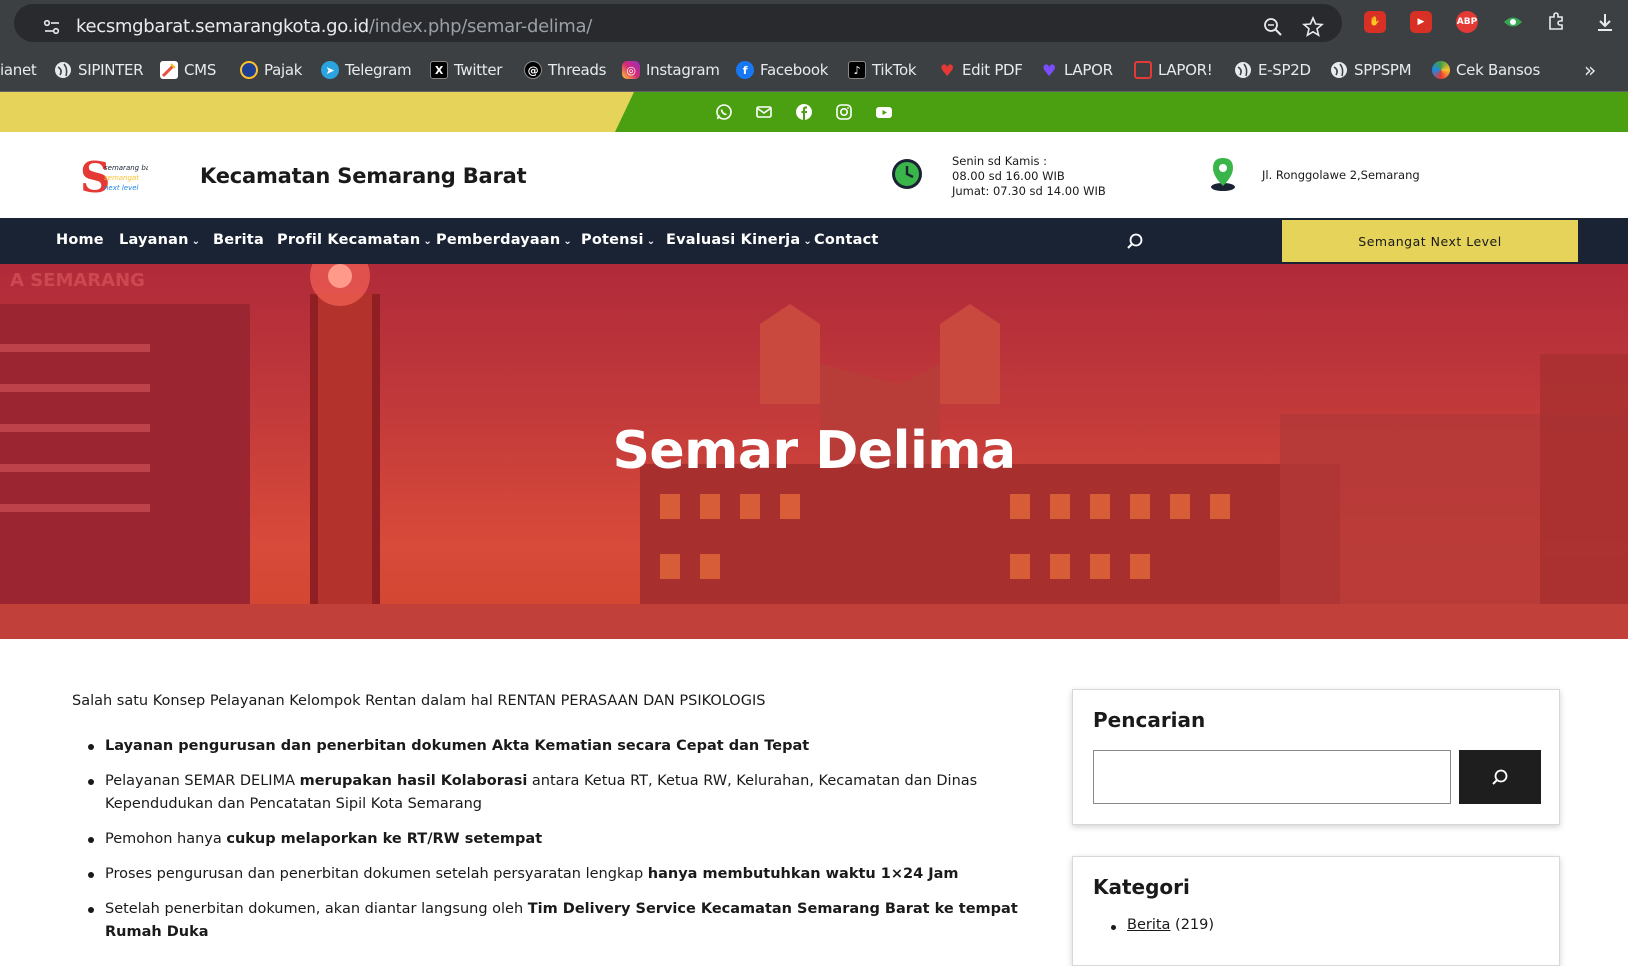  Describe the element at coordinates (1173, 70) in the screenshot. I see `bookmark-lapor2: LAPOR!` at that location.